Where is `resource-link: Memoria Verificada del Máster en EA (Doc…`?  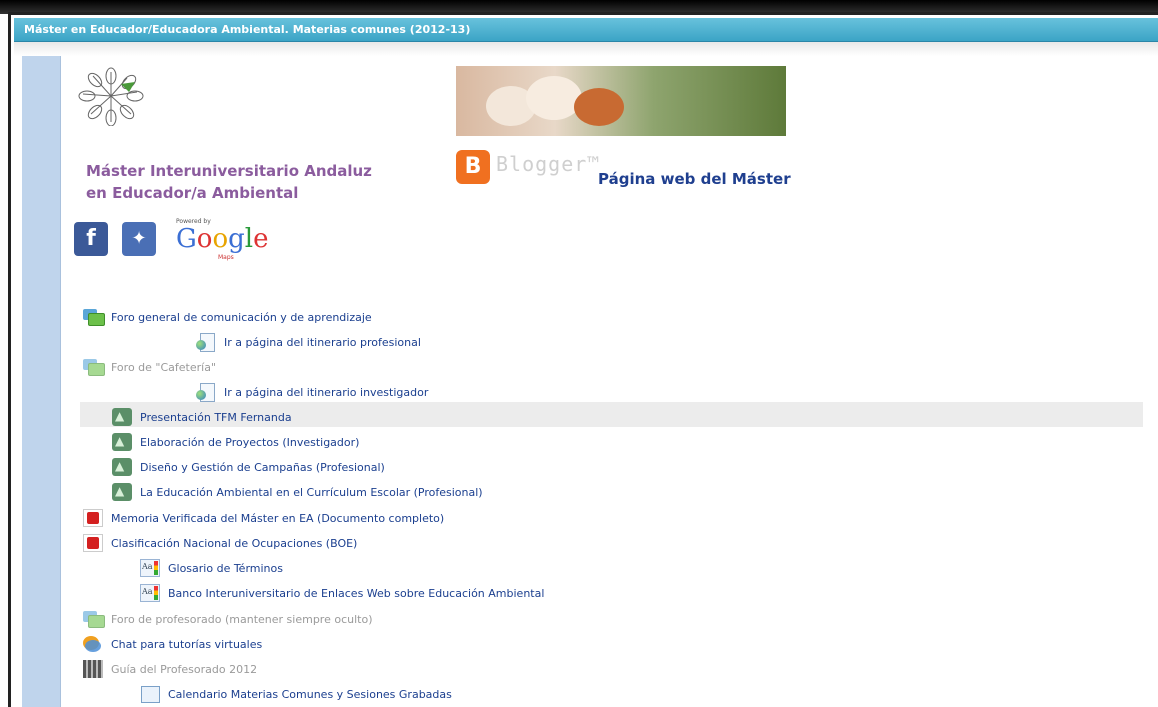 resource-link: Memoria Verificada del Máster en EA (Doc… is located at coordinates (277, 518).